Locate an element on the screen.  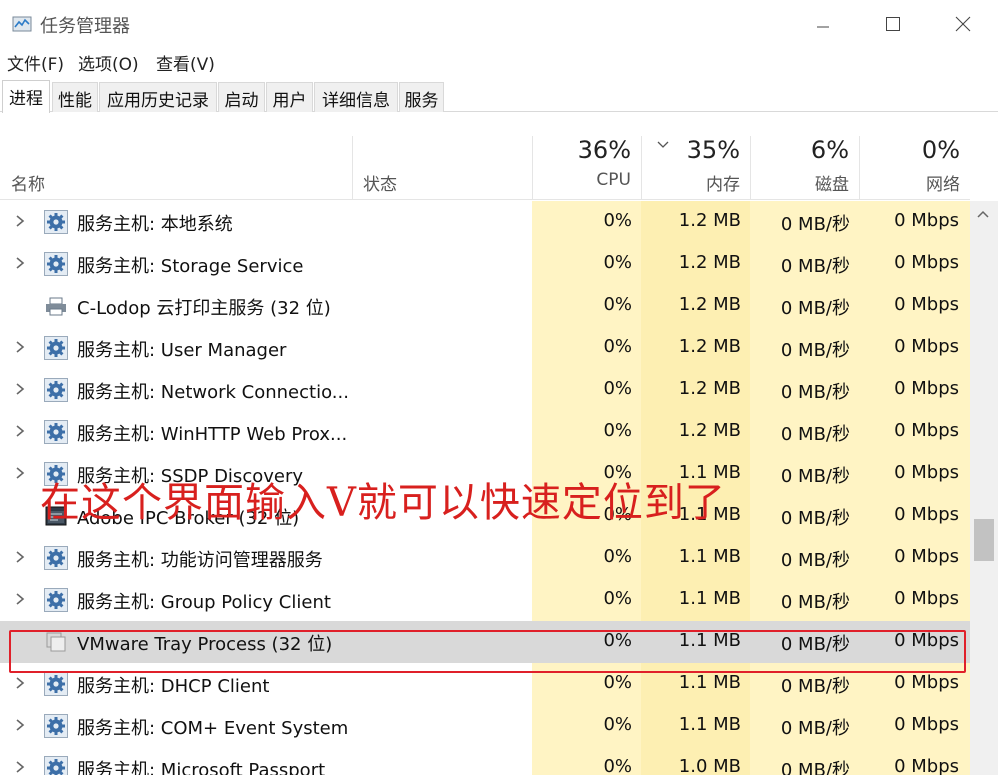
close-button is located at coordinates (963, 24).